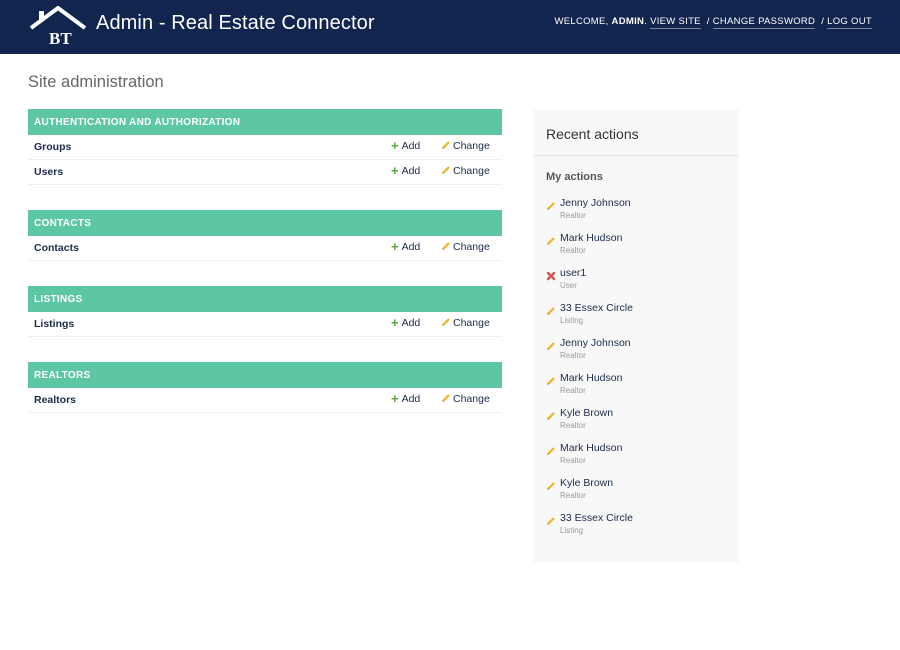 Image resolution: width=900 pixels, height=650 pixels. I want to click on model-row: Users + Add Change, so click(265, 172).